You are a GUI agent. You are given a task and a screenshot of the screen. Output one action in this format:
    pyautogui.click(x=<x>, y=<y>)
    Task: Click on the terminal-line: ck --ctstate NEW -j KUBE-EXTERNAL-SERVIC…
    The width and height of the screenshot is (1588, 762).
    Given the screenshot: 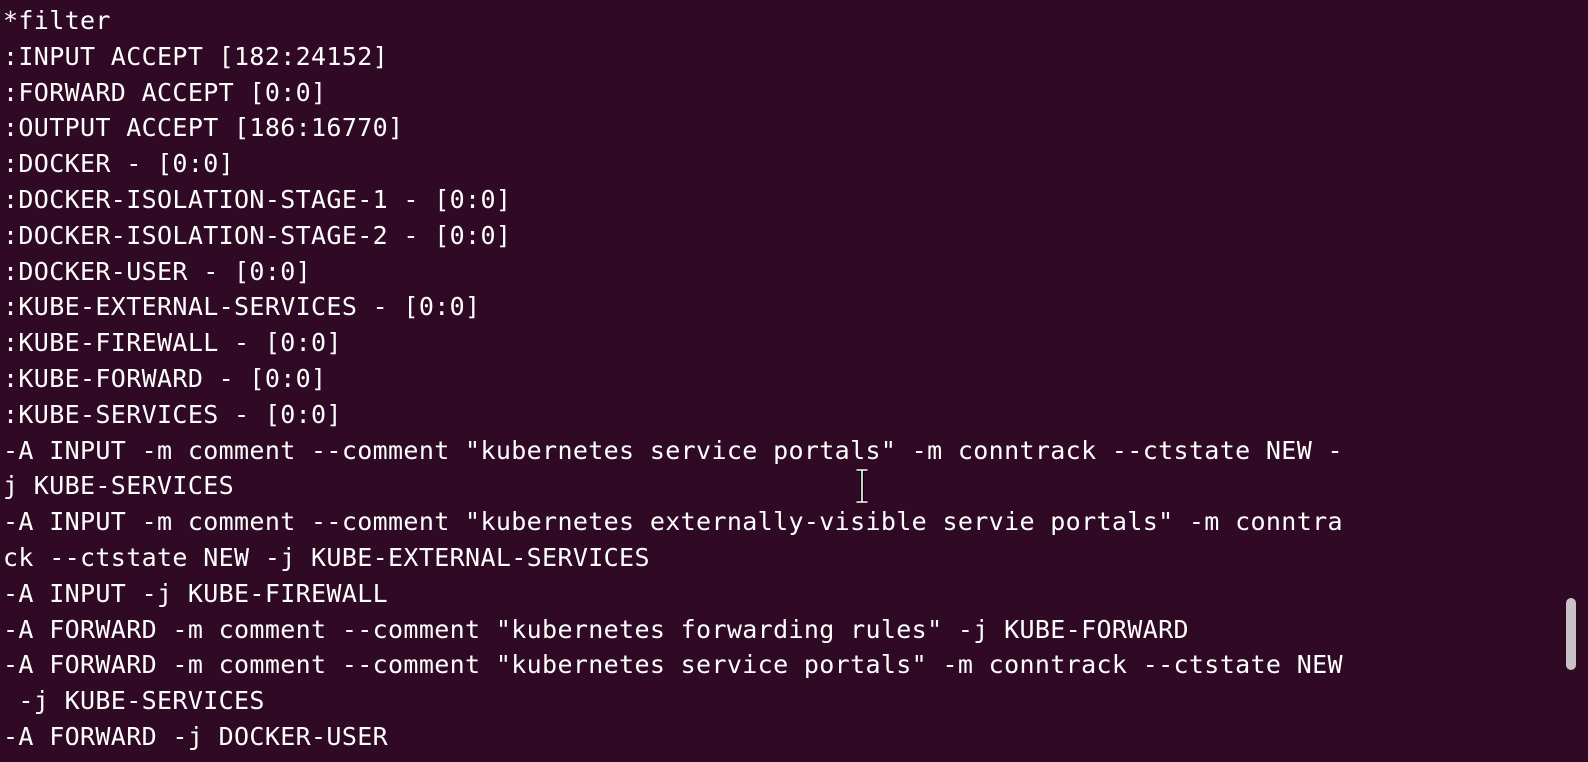 What is the action you would take?
    pyautogui.click(x=326, y=557)
    